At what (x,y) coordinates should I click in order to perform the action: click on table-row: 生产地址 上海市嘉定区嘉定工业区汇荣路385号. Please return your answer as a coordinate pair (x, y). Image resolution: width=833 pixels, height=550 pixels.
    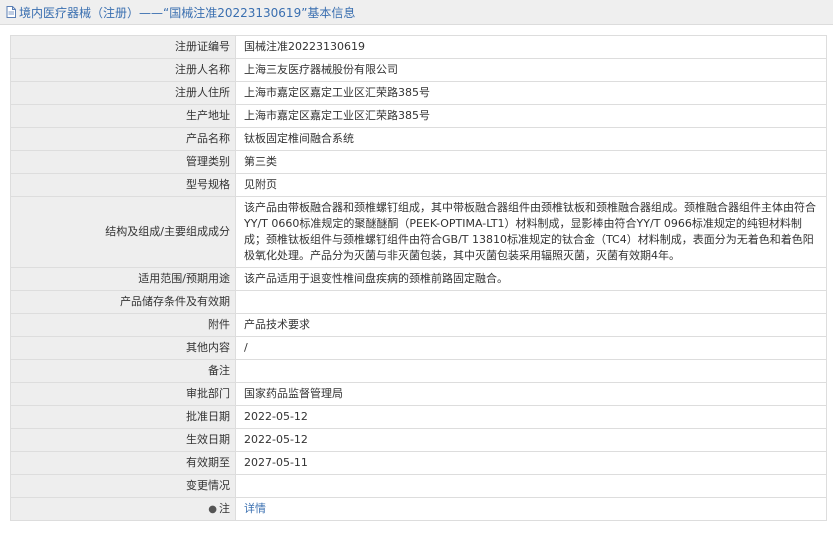
    Looking at the image, I should click on (418, 116).